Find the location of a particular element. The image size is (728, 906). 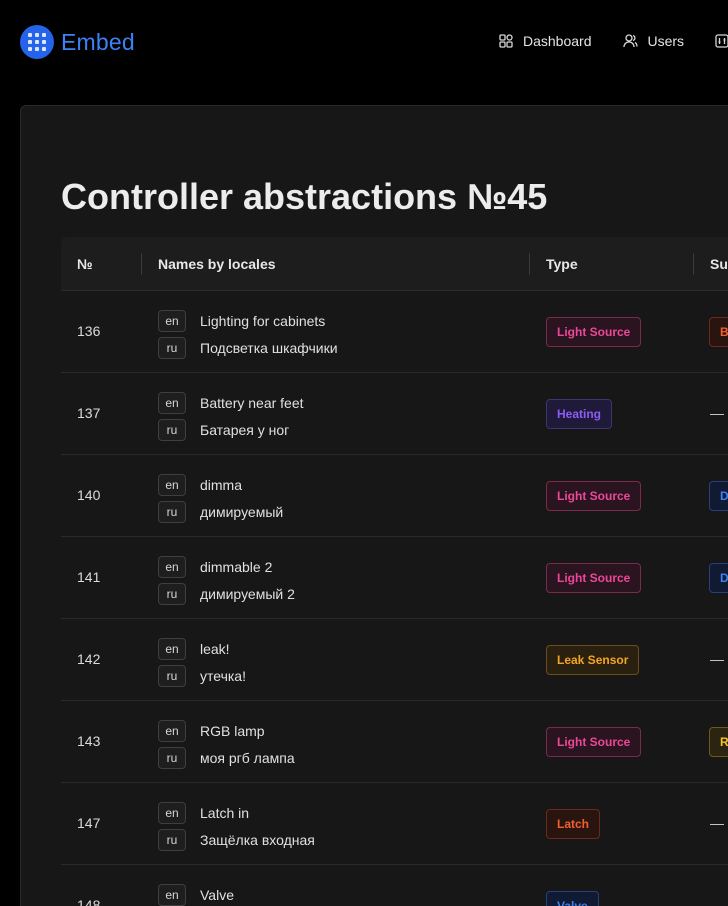

locale-name-en: en Valve is located at coordinates (196, 895).